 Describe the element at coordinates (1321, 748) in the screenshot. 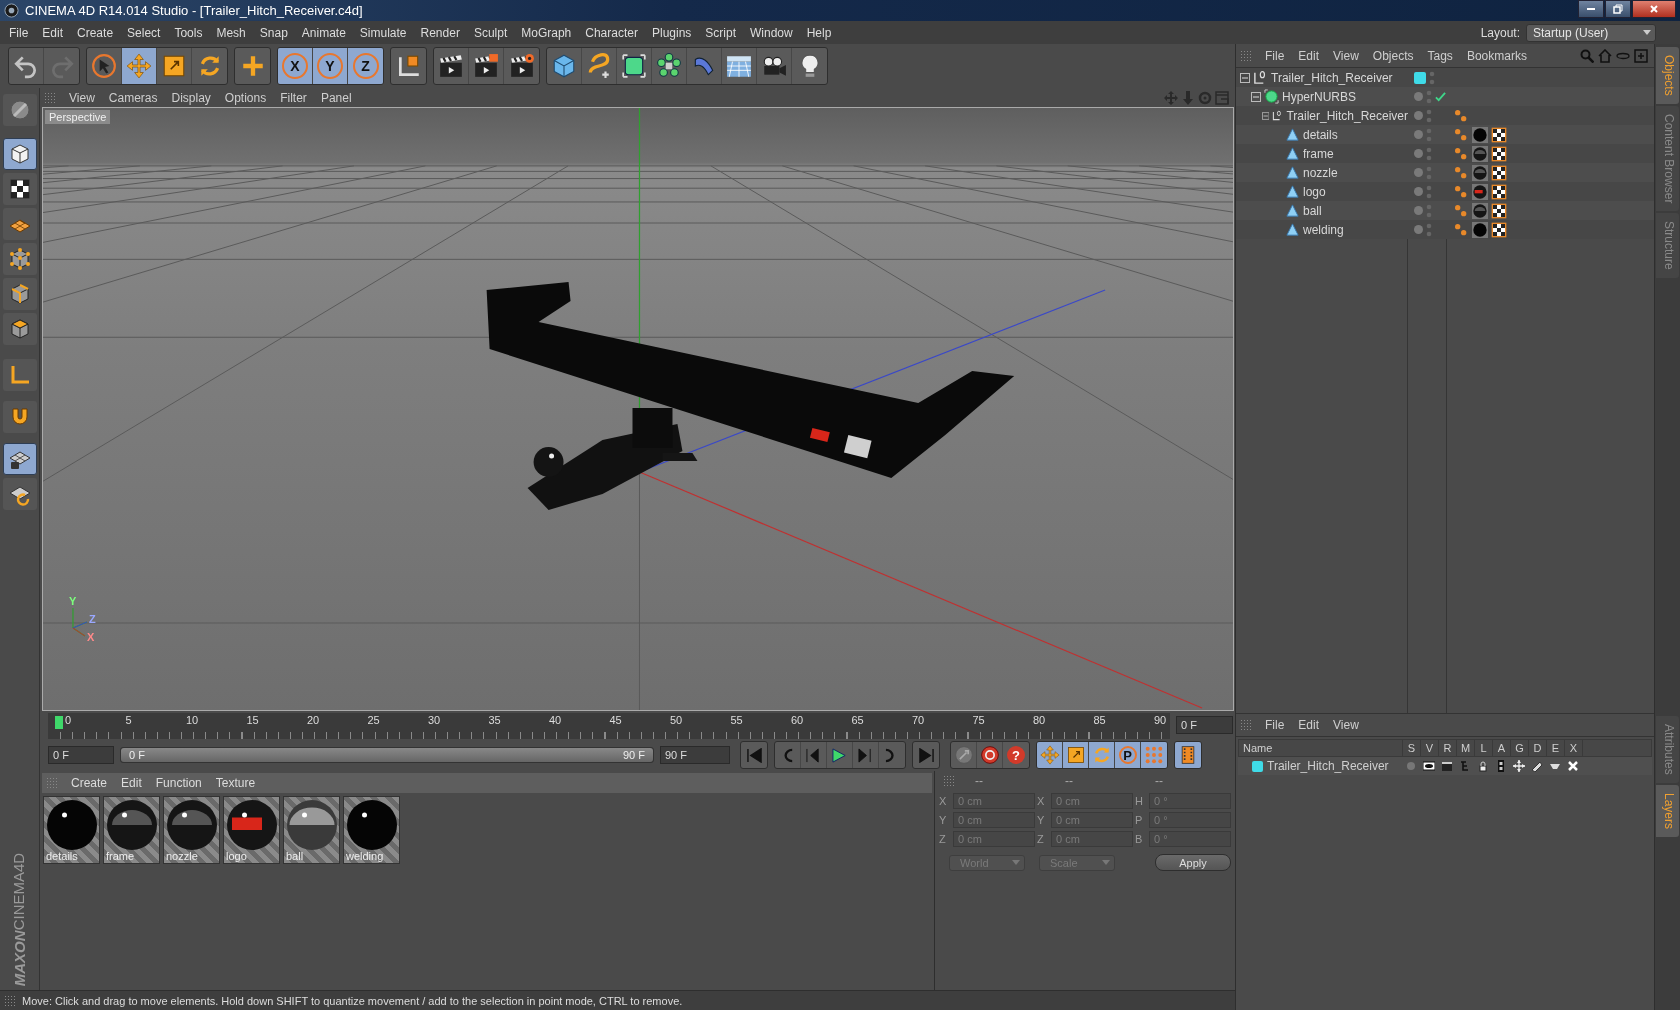

I see `column-header: Name` at that location.